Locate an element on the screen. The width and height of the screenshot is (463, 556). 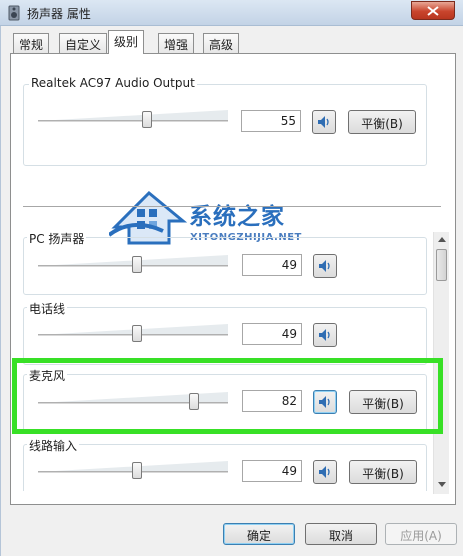
scroll-down-arrow-icon is located at coordinates (442, 484).